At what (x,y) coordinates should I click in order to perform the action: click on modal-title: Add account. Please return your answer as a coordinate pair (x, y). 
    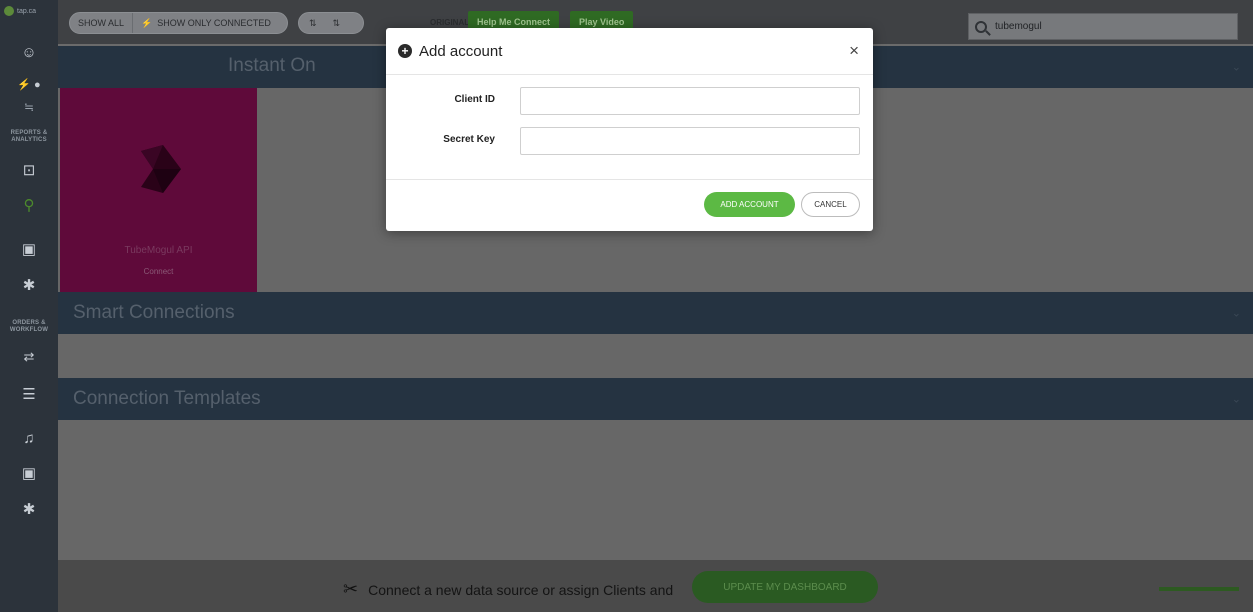
    Looking at the image, I should click on (461, 51).